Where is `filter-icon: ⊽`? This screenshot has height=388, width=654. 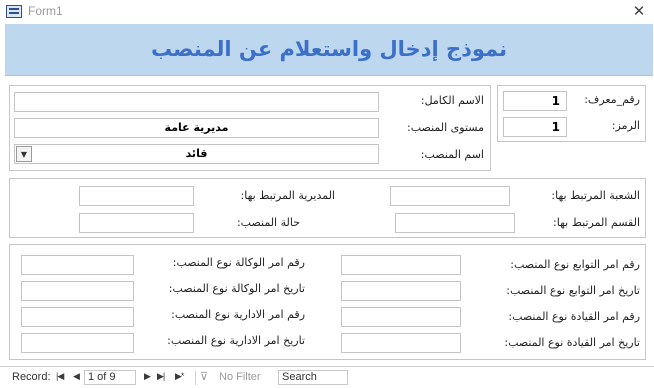 filter-icon: ⊽ is located at coordinates (204, 377).